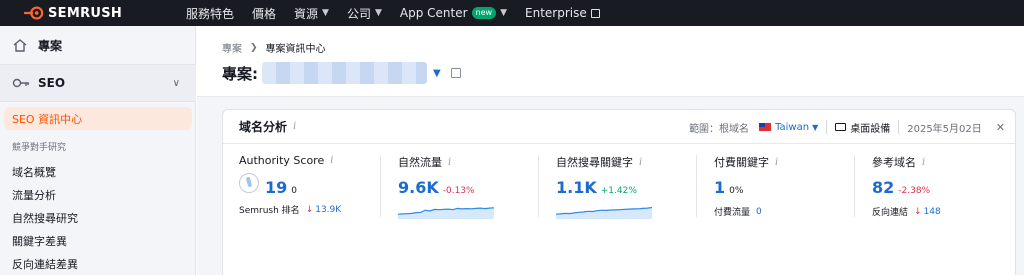 This screenshot has width=1024, height=275. Describe the element at coordinates (269, 211) in the screenshot. I see `sub-label: Semrush 排名` at that location.